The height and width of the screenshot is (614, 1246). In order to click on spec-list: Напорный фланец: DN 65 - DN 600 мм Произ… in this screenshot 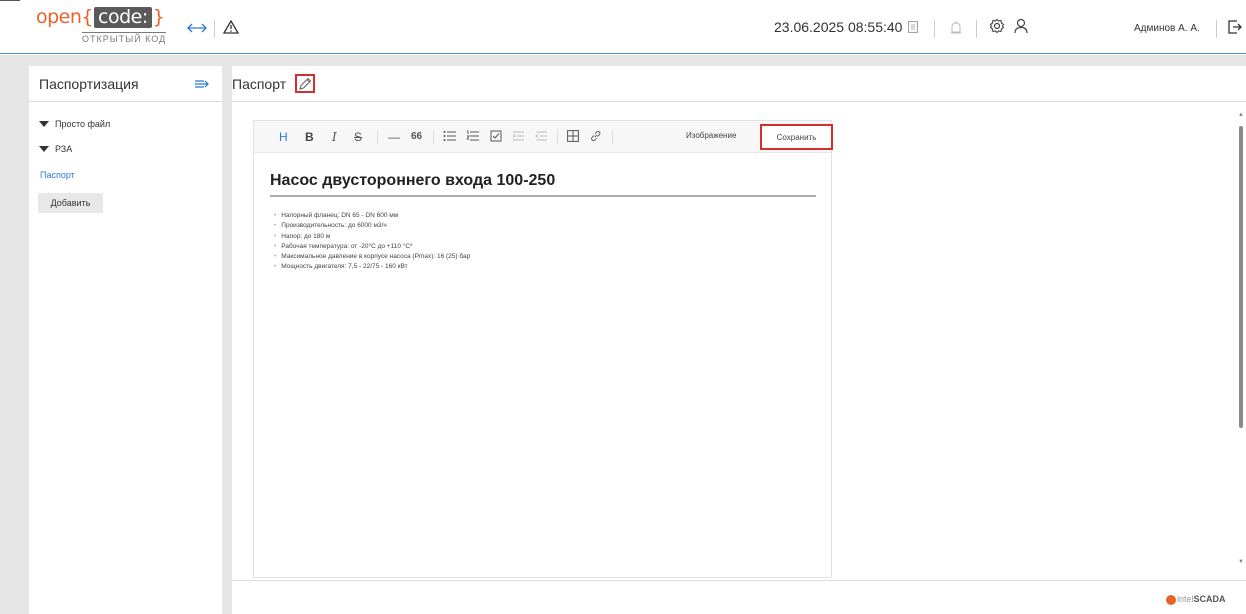, I will do `click(372, 242)`.